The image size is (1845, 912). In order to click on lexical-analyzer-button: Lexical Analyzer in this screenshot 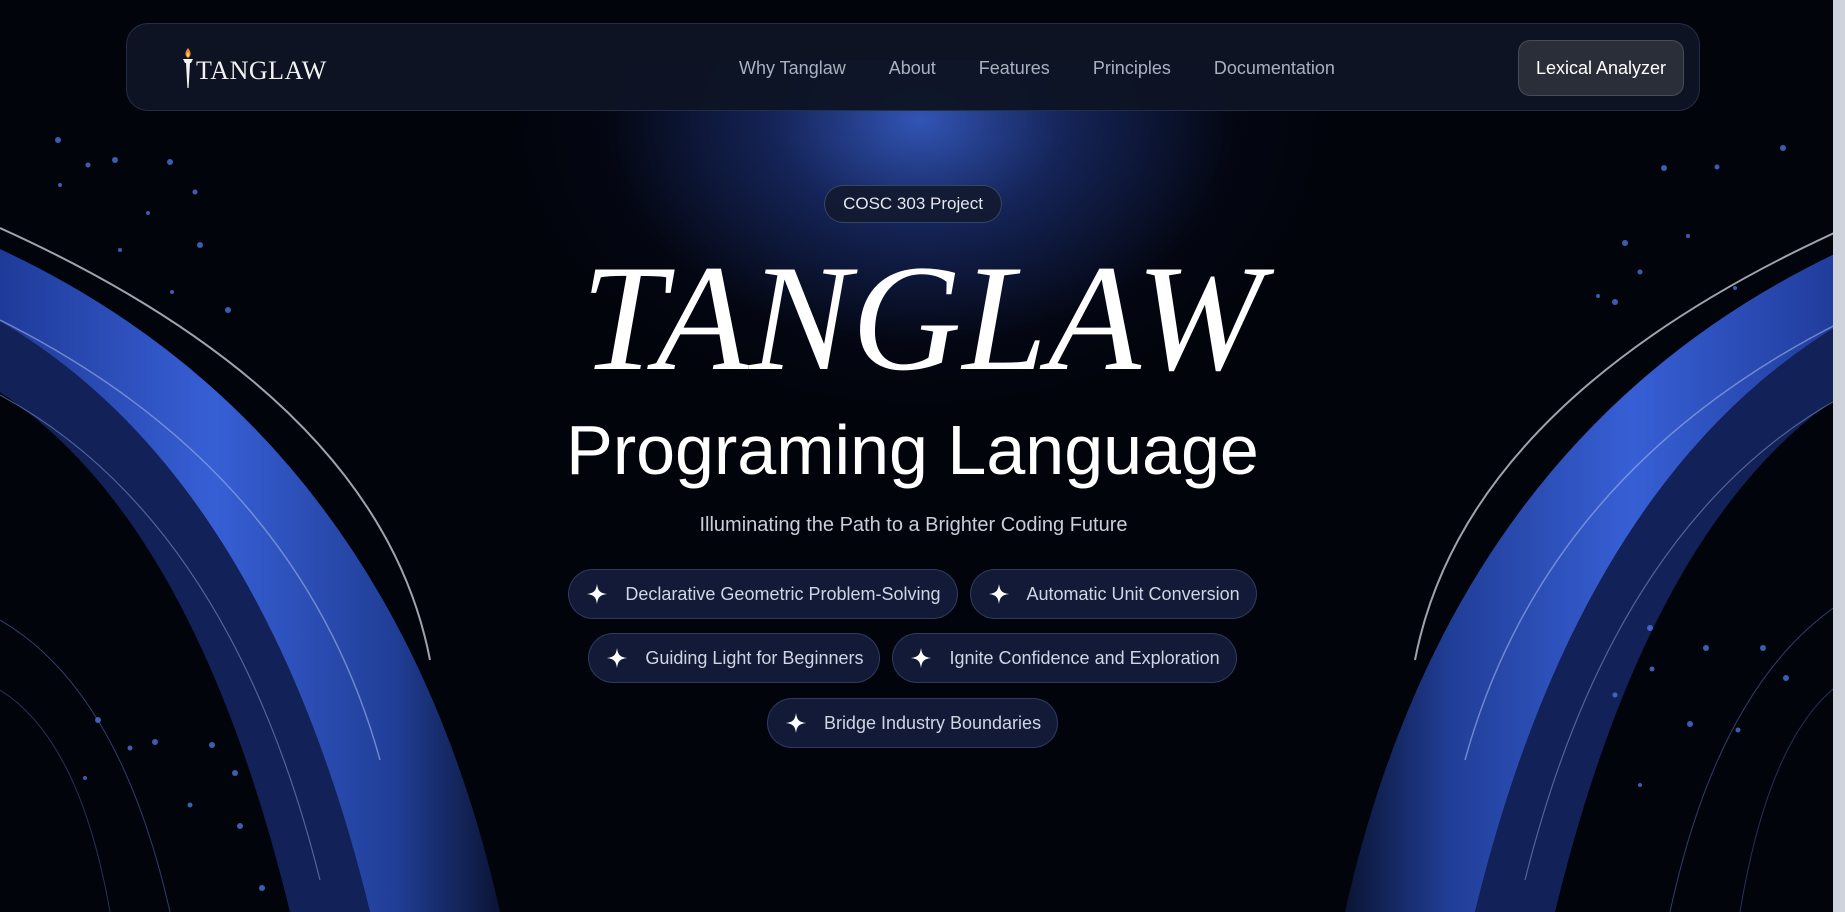, I will do `click(1601, 68)`.